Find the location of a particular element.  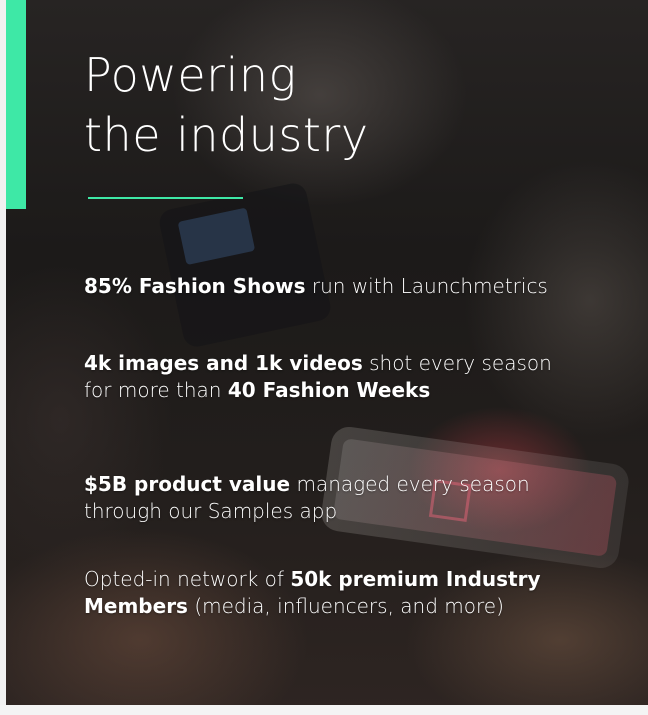

stat-line: for more than 40 Fashion Weeks is located at coordinates (334, 390).